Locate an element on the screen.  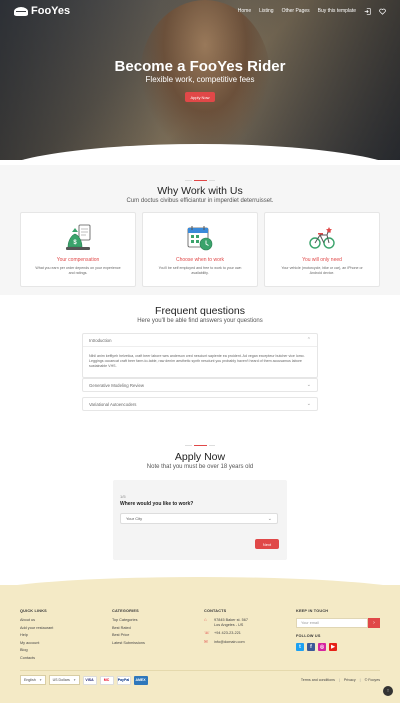
envelope-icon: ✉ is located at coordinates (206, 641).